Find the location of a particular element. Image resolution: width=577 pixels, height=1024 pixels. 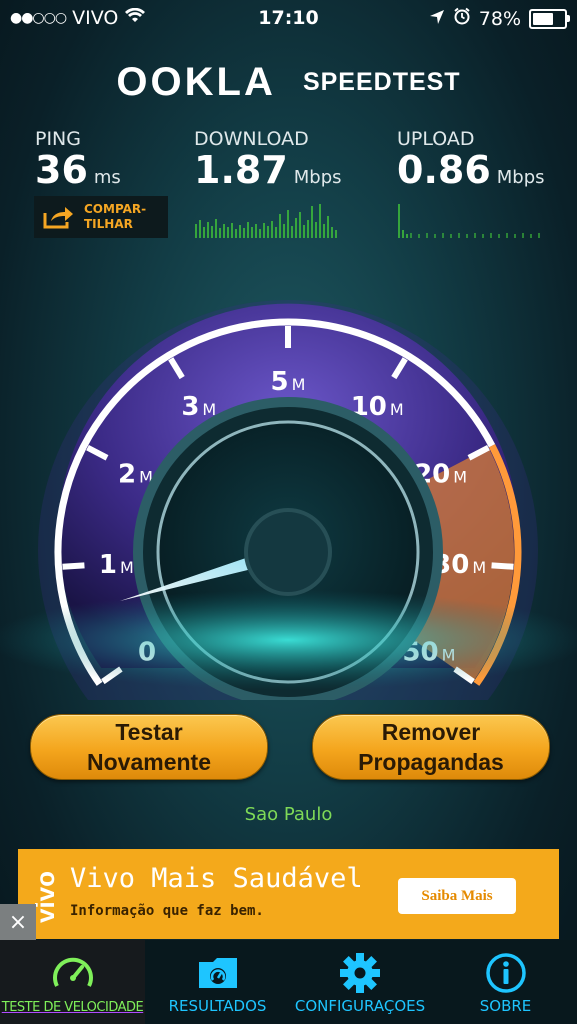

download-label: DOWNLOAD is located at coordinates (251, 139).